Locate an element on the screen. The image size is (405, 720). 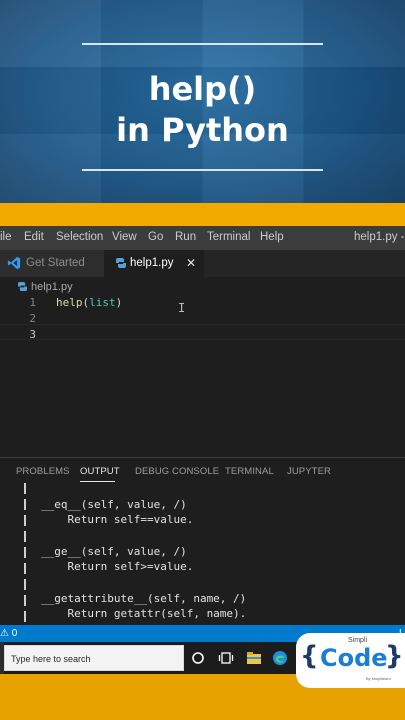
code-line-1: help(list) is located at coordinates (89, 302).